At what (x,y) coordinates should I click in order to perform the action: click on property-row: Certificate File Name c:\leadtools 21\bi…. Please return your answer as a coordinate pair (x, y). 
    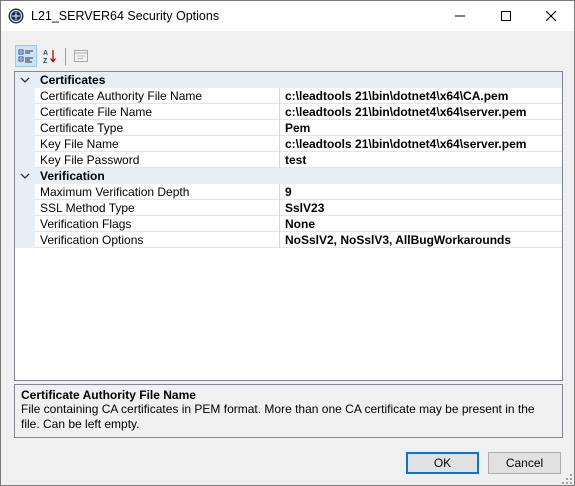
    Looking at the image, I should click on (288, 112).